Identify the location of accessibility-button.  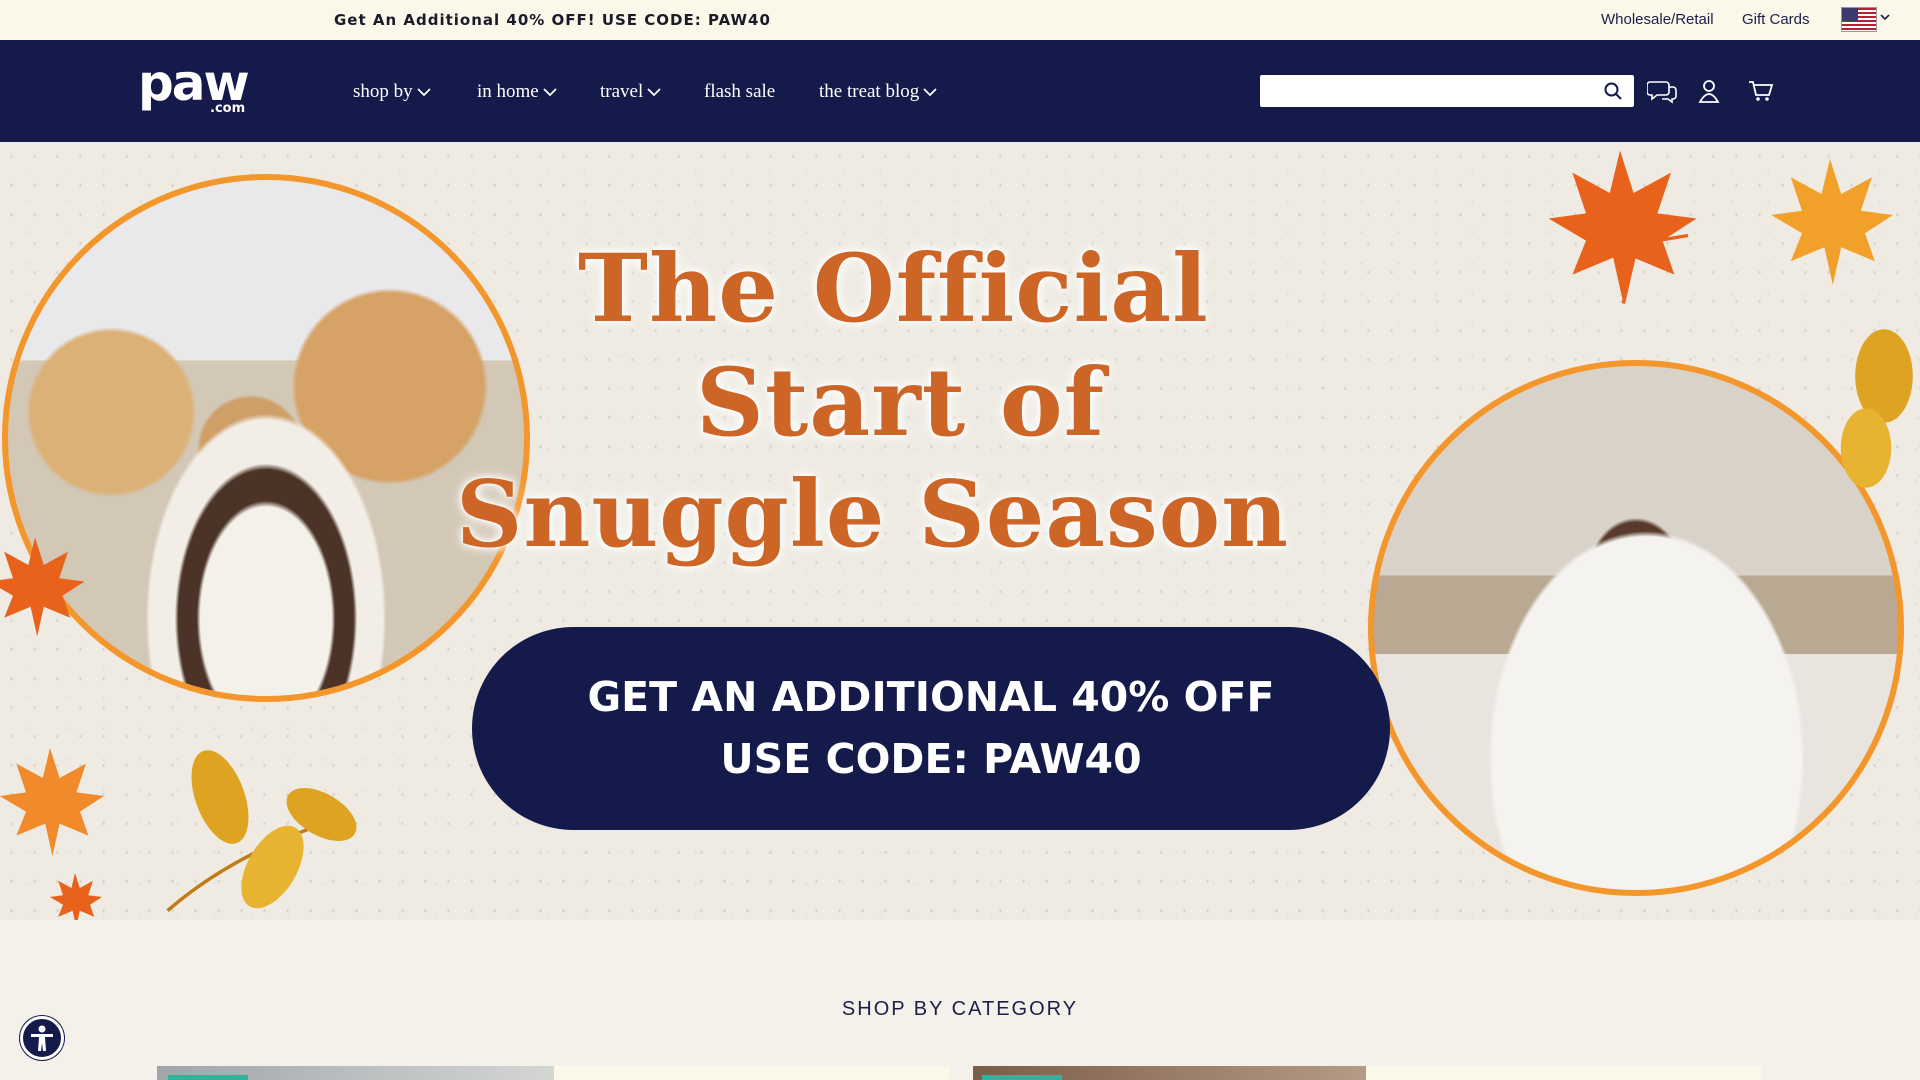
(42, 1038).